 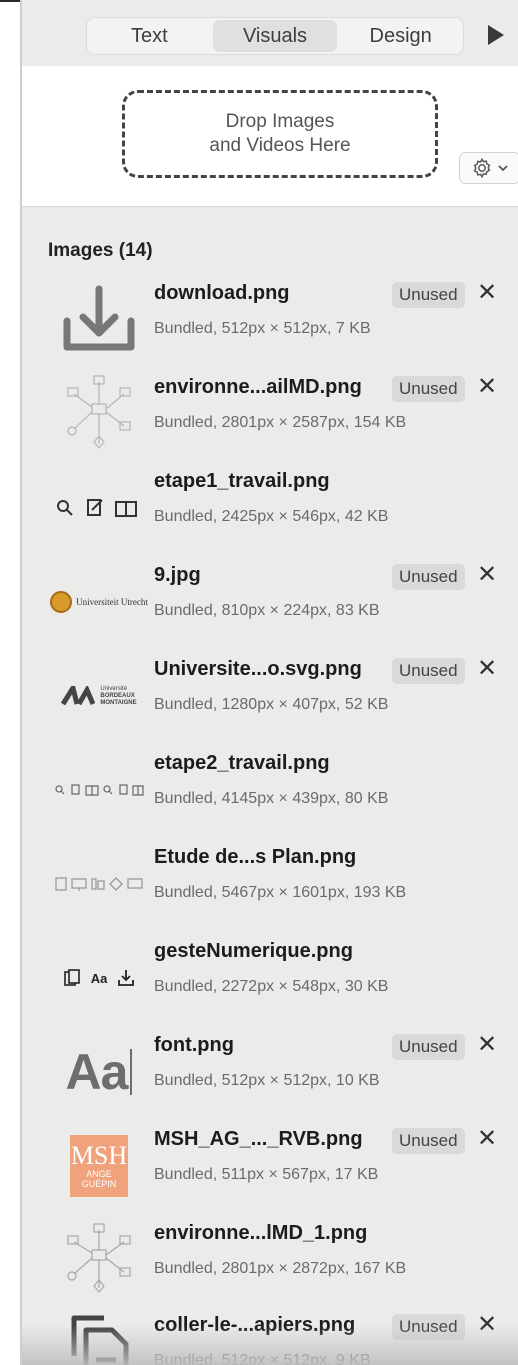 What do you see at coordinates (400, 36) in the screenshot?
I see `tab-design: Design` at bounding box center [400, 36].